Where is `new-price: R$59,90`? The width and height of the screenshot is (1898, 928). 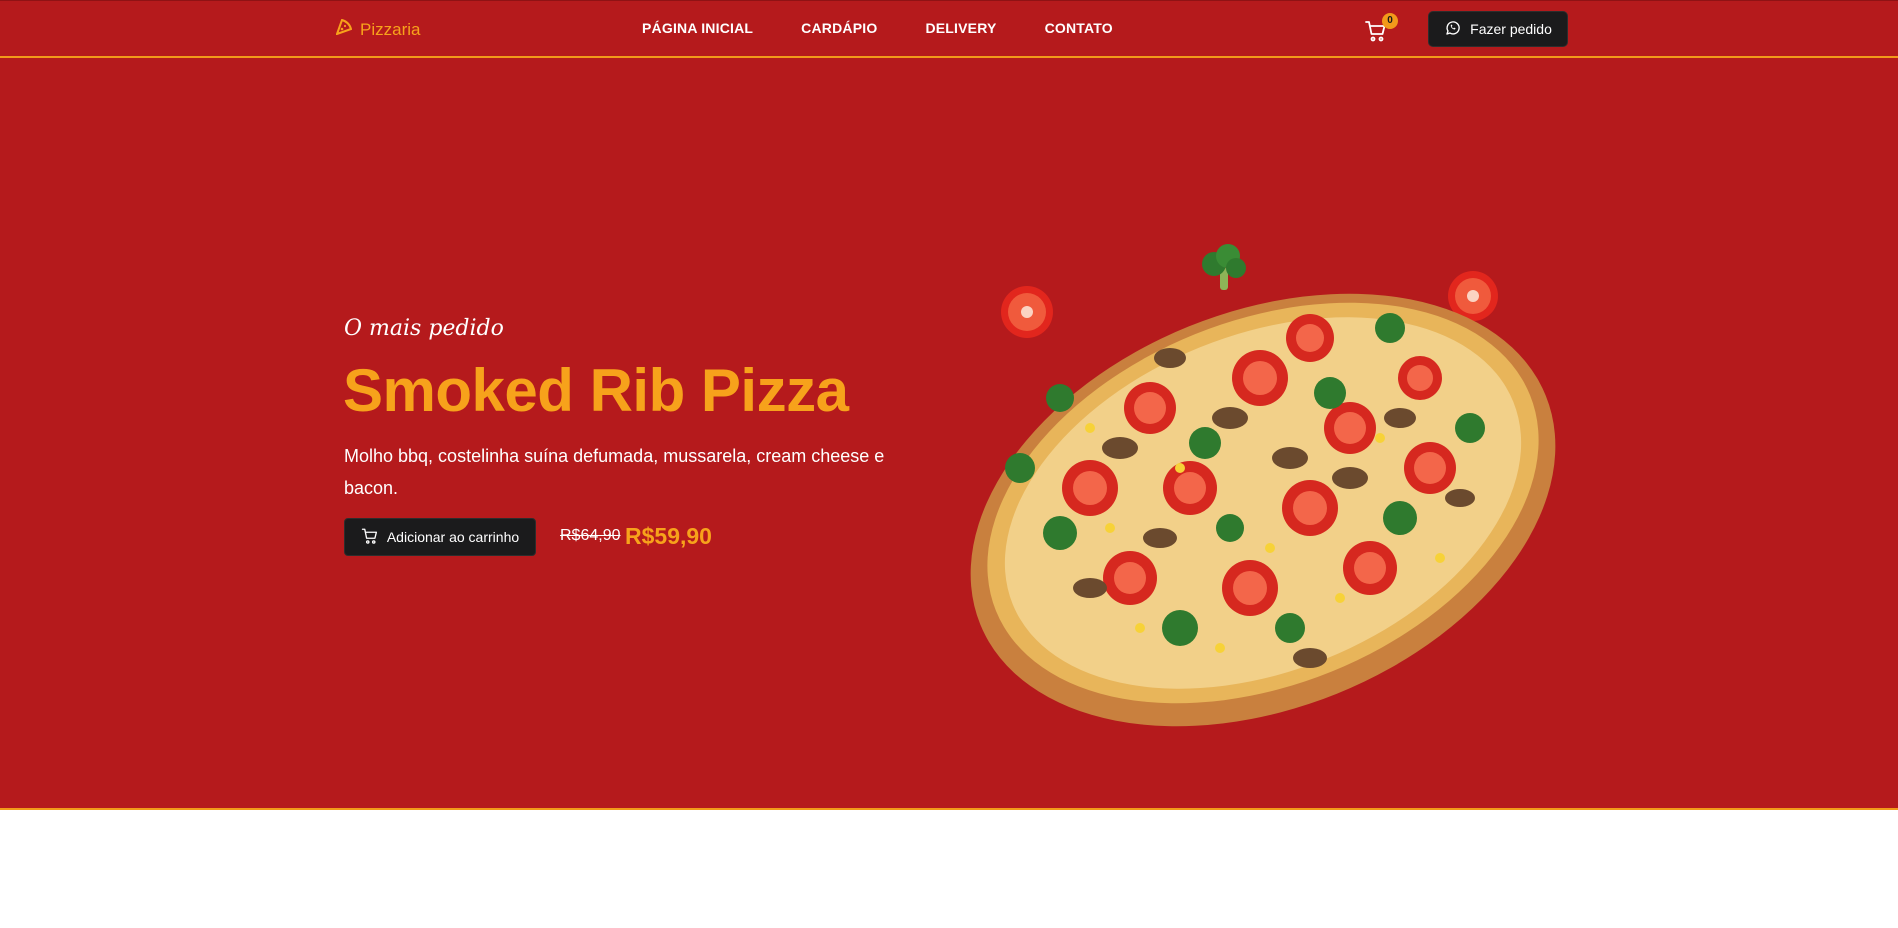 new-price: R$59,90 is located at coordinates (668, 536).